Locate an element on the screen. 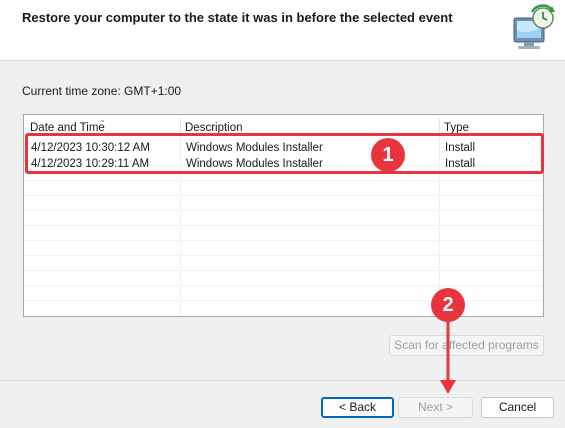 The width and height of the screenshot is (565, 428). arrow-head-icon is located at coordinates (448, 387).